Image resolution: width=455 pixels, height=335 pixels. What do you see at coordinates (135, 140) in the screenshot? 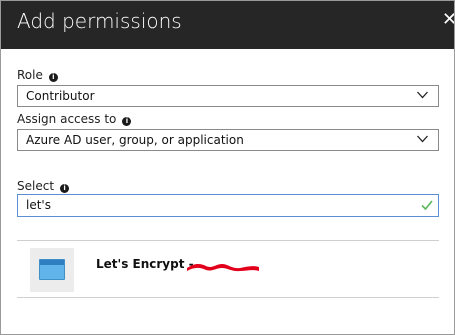
I see `assign-access-value: Azure AD user, group, or application` at bounding box center [135, 140].